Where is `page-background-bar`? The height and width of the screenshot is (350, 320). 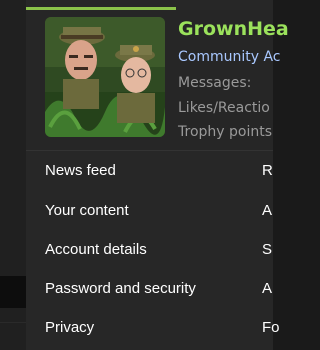 page-background-bar is located at coordinates (13, 292).